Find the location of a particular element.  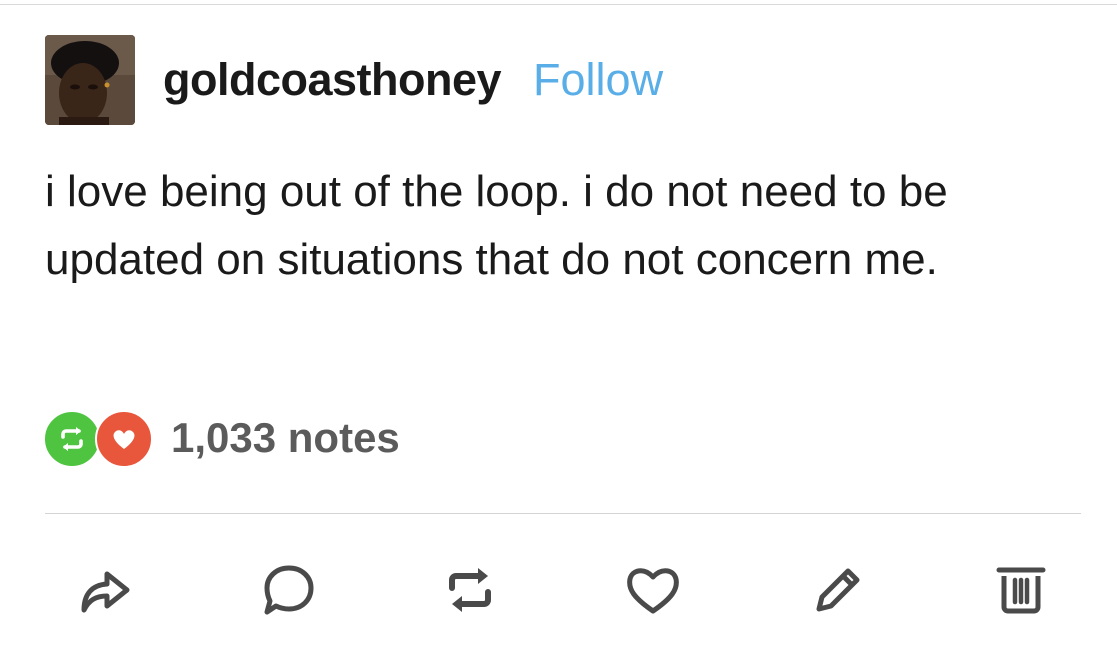

note-badges is located at coordinates (99, 439).